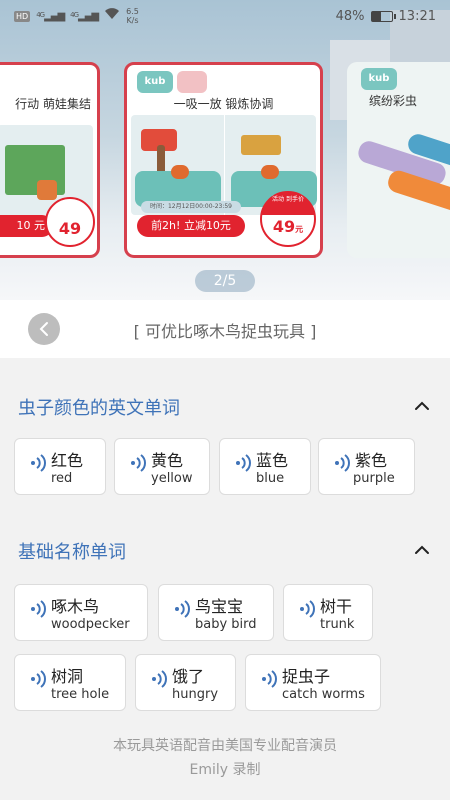 The height and width of the screenshot is (800, 450). Describe the element at coordinates (225, 746) in the screenshot. I see `credits-line: 本玩具英语配音由美国专业配音演员` at that location.